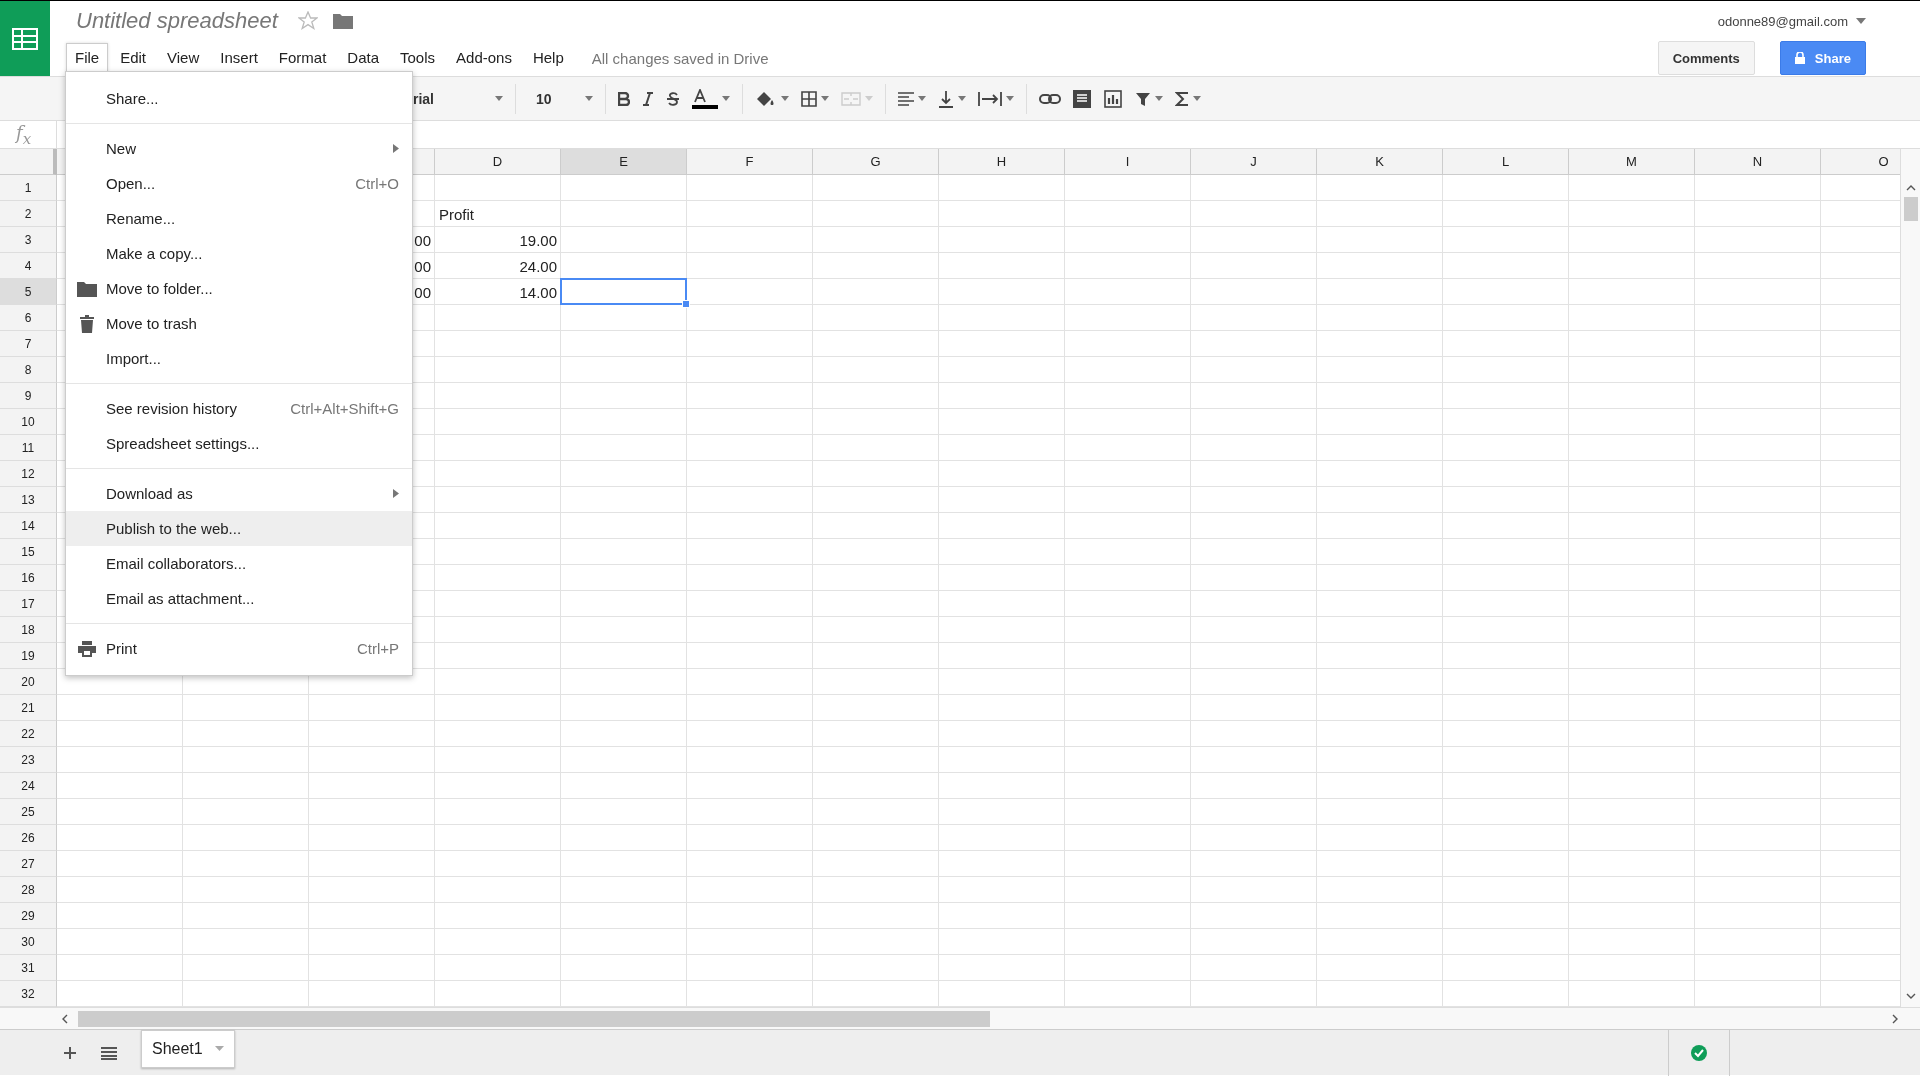 This screenshot has height=1080, width=1920. I want to click on folder-icon, so click(342, 21).